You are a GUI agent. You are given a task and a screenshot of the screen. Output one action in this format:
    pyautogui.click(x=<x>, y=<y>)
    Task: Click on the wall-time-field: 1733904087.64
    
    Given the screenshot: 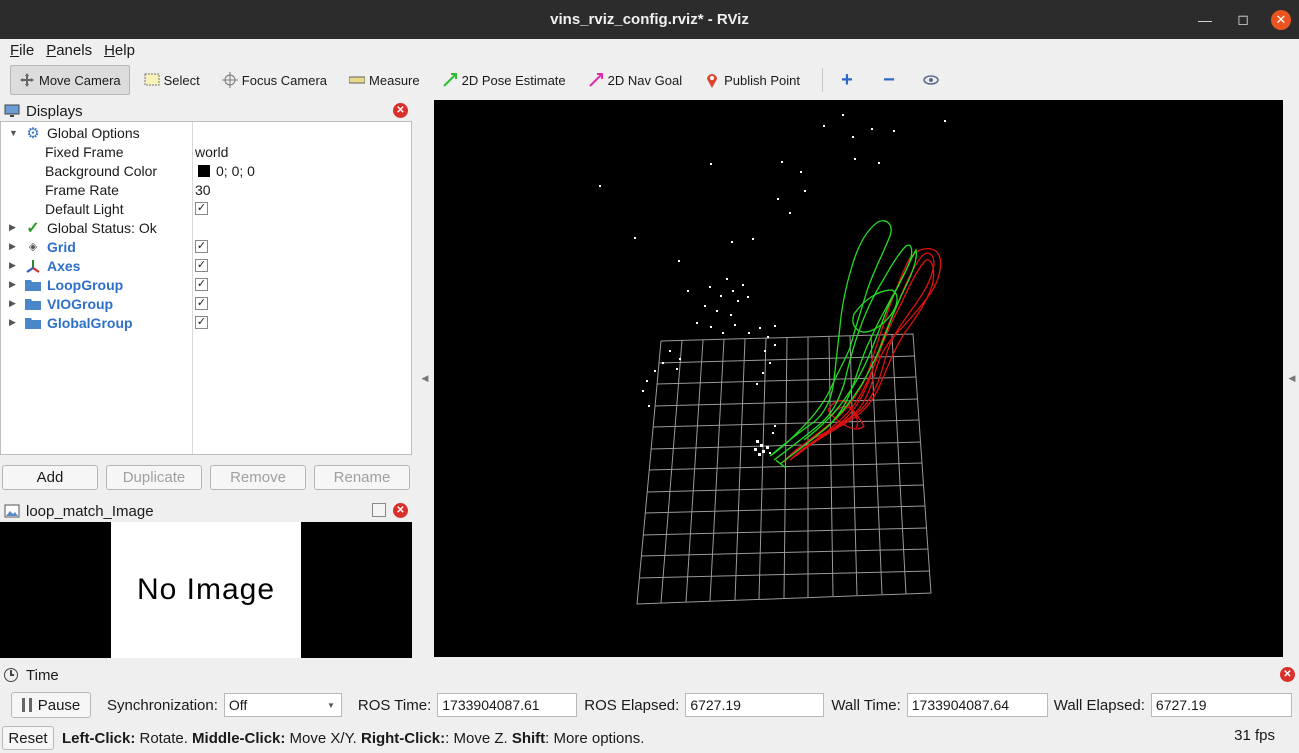 What is the action you would take?
    pyautogui.click(x=977, y=705)
    